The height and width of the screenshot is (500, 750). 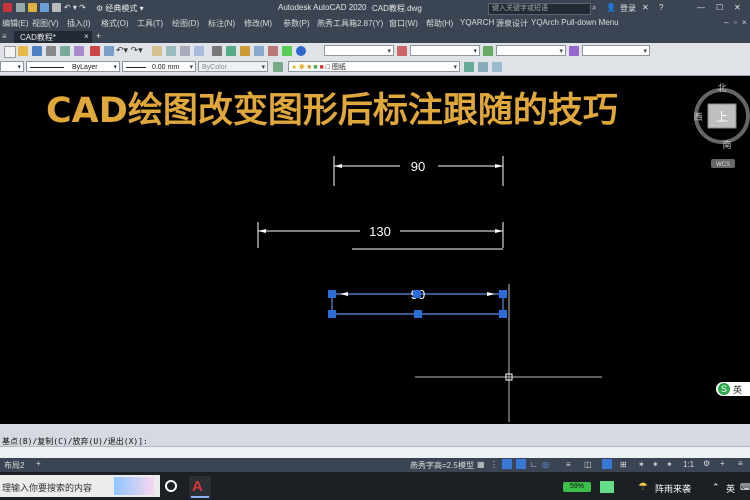 I want to click on menu-item-parametric: 参数(P), so click(x=296, y=23).